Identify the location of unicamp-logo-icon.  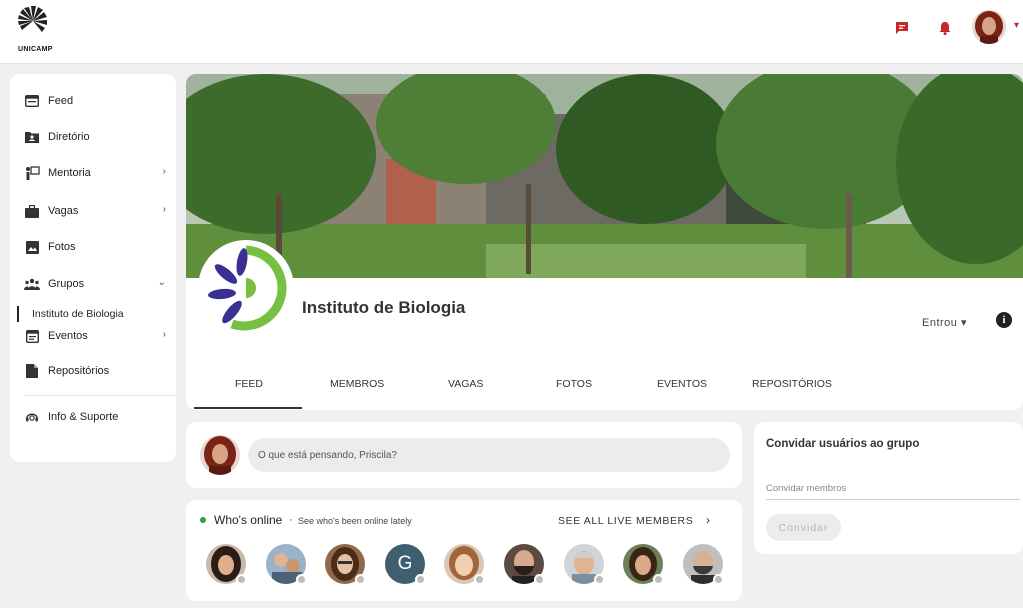
(32, 19).